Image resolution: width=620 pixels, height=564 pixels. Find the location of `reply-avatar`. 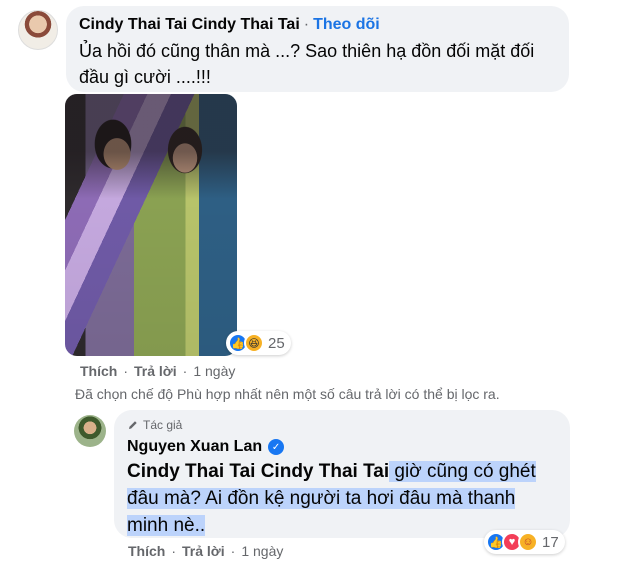

reply-avatar is located at coordinates (90, 431).